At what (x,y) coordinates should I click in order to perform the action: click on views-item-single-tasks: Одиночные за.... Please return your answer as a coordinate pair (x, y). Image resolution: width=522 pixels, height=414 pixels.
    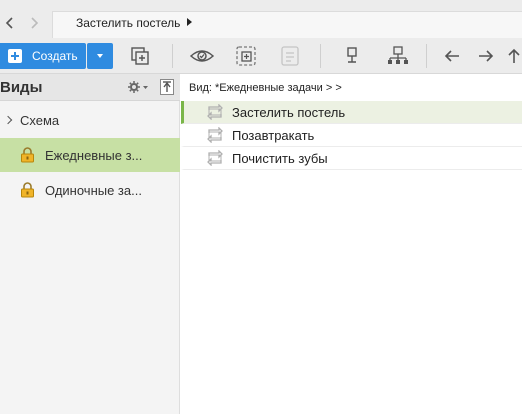
    Looking at the image, I should click on (90, 190).